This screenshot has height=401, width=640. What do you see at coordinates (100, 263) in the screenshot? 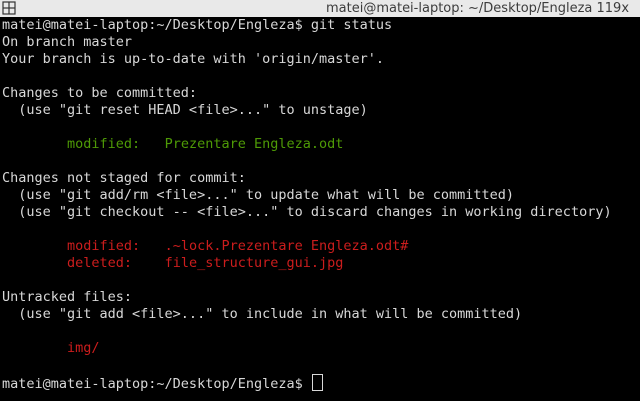
I see `file-status: deleted:` at bounding box center [100, 263].